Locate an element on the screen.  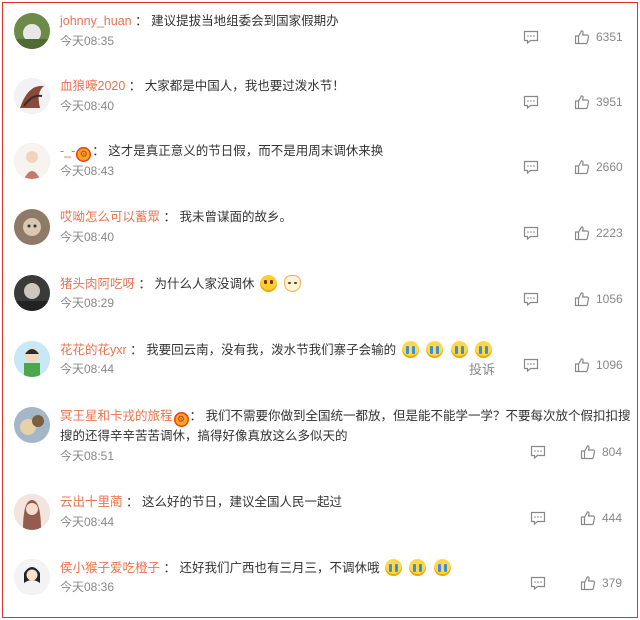
like-button: 1056 is located at coordinates (598, 299).